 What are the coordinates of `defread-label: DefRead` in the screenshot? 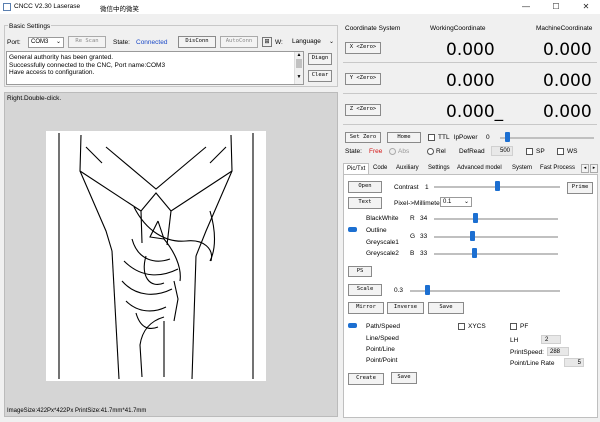 It's located at (472, 151).